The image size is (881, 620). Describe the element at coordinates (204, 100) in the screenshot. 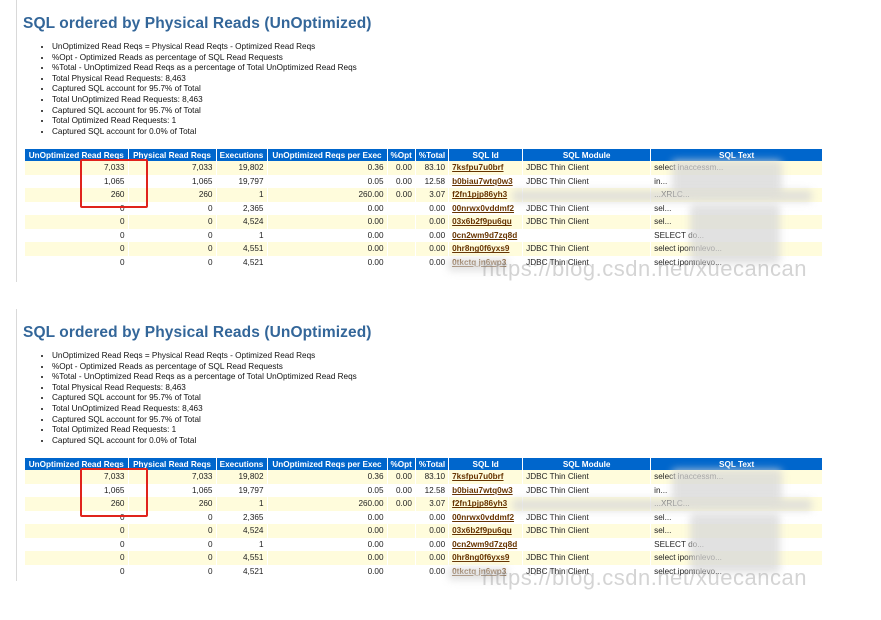

I see `note-item: Total UnOptimized Read Requests: 8,463` at that location.